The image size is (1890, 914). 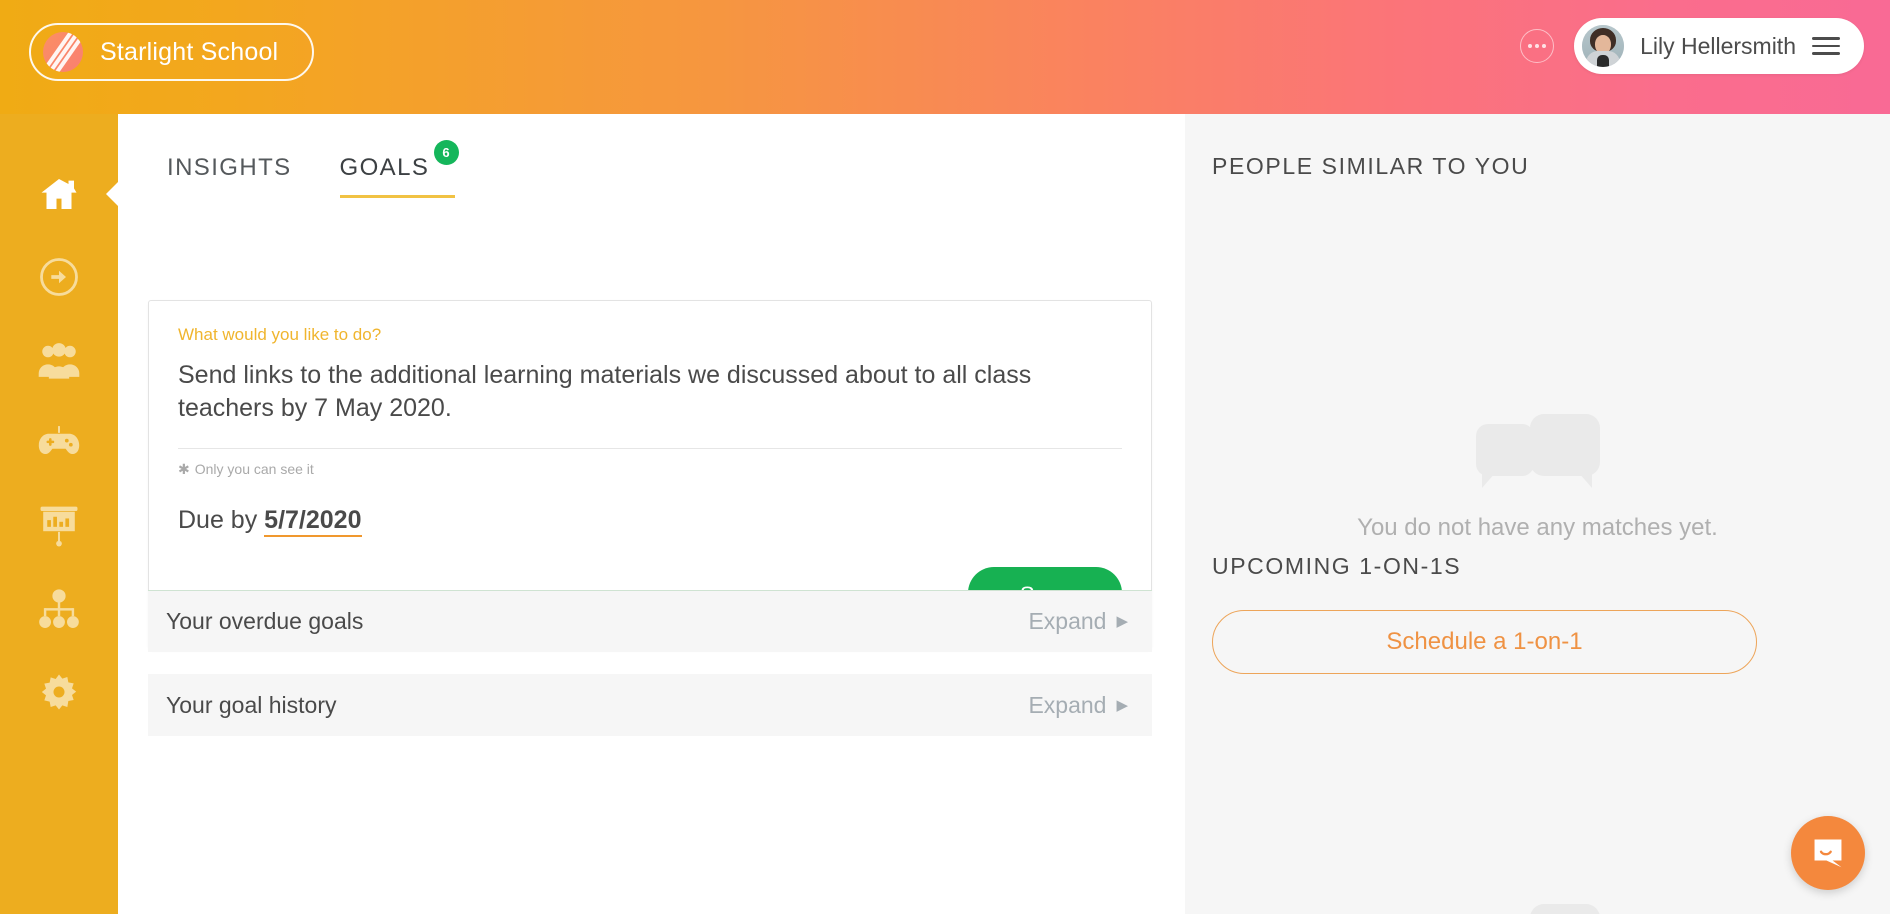 I want to click on sidebar-item-checkin, so click(x=59, y=276).